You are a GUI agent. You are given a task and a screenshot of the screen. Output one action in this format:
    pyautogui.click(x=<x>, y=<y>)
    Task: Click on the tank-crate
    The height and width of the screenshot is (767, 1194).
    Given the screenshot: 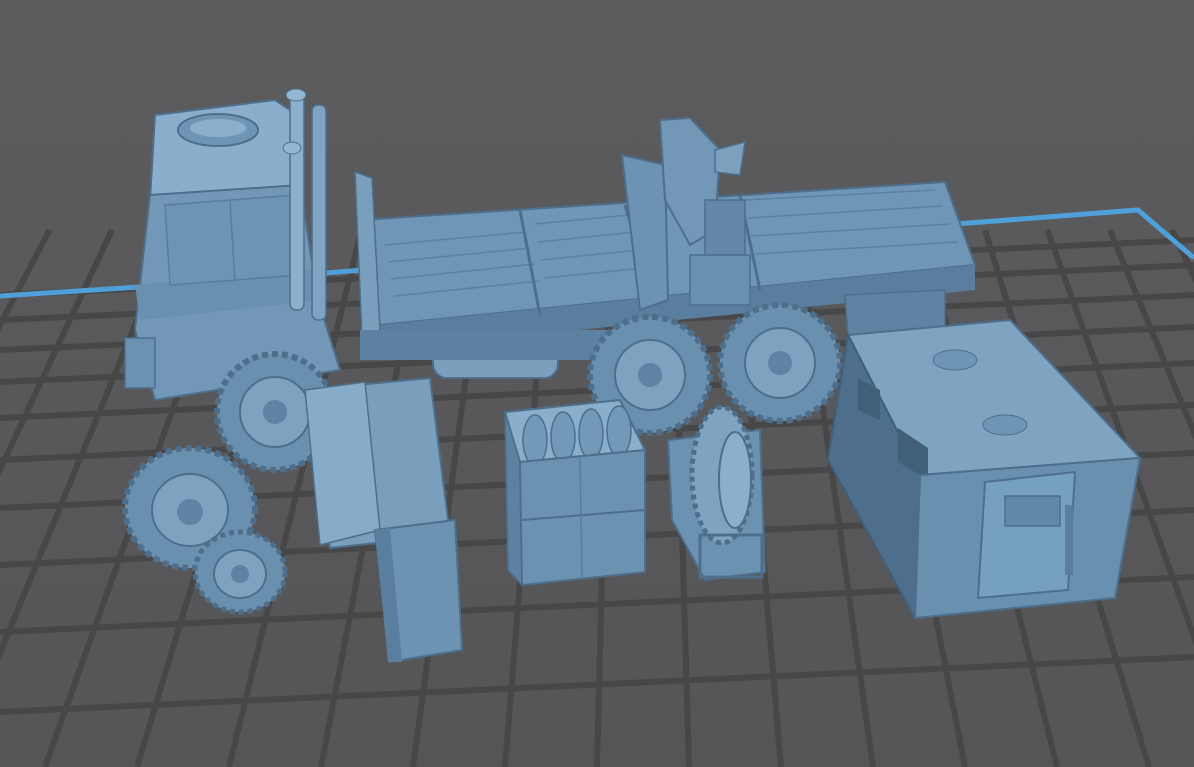 What is the action you would take?
    pyautogui.click(x=575, y=492)
    